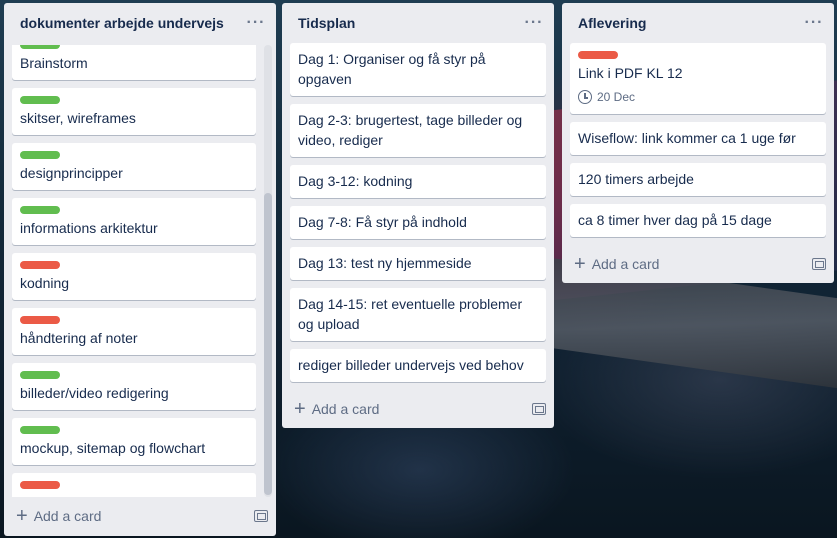  What do you see at coordinates (355, 181) in the screenshot?
I see `card-title: Dag 3-12: kodning` at bounding box center [355, 181].